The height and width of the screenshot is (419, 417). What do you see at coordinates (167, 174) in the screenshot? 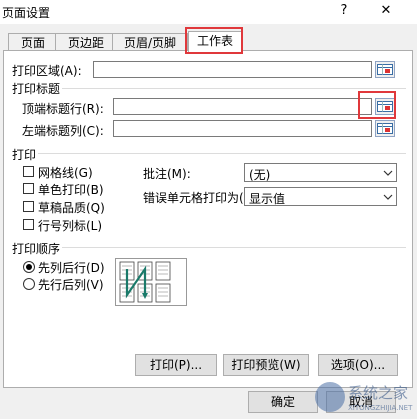
I see `comments-label: 批注(M):` at bounding box center [167, 174].